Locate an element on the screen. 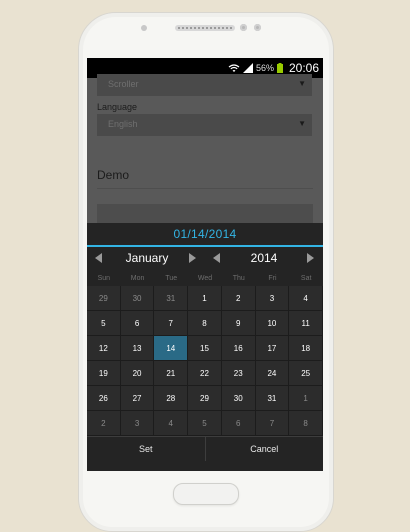 Image resolution: width=410 pixels, height=532 pixels. weekday-header: Sun Mon Tue Wed Thu Fri Sat is located at coordinates (205, 278).